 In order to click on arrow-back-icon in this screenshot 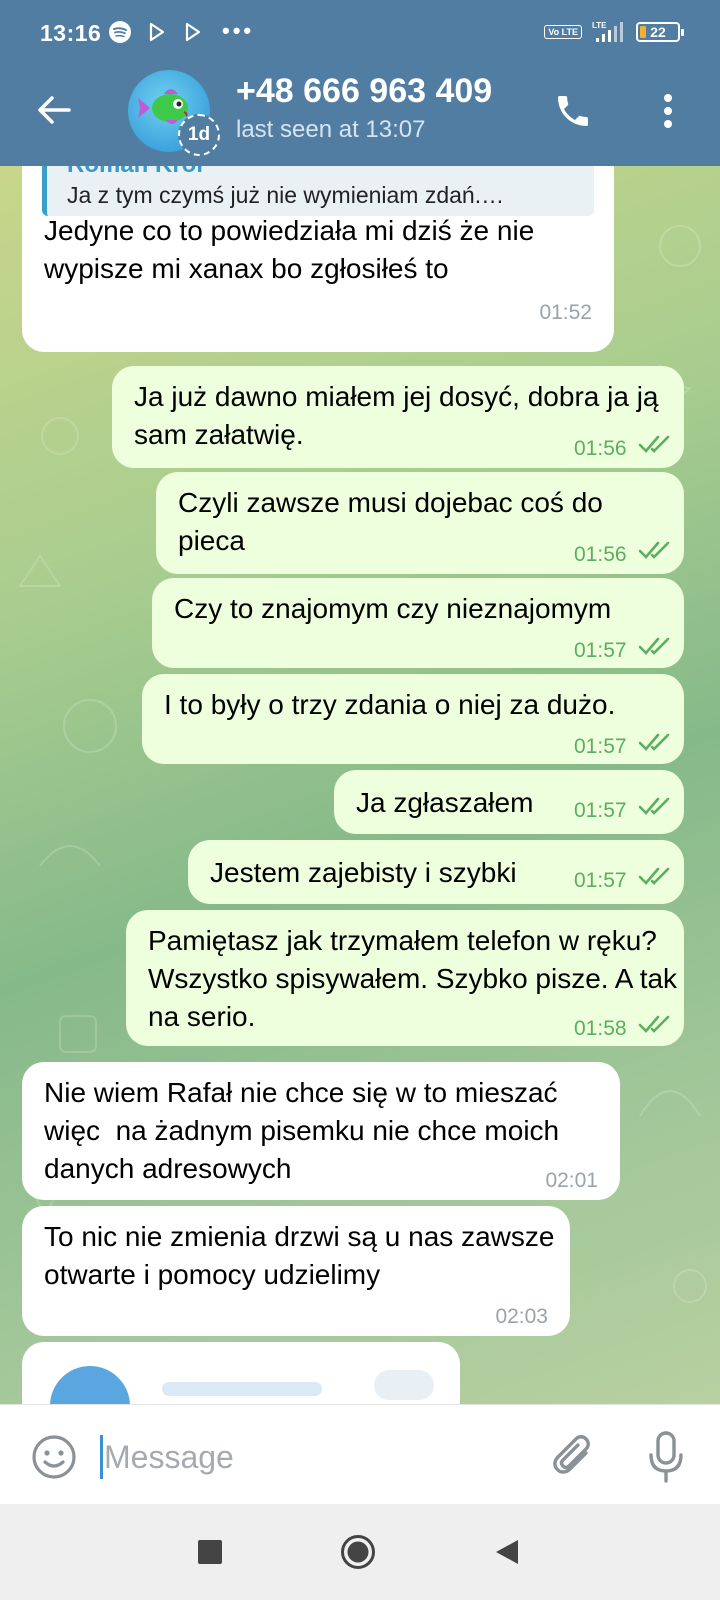, I will do `click(54, 110)`.